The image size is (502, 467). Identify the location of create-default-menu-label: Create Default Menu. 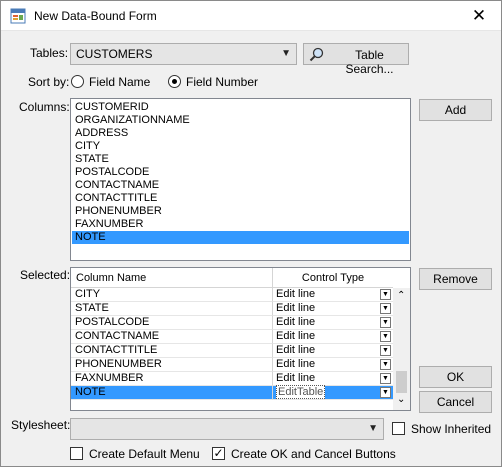
(144, 454).